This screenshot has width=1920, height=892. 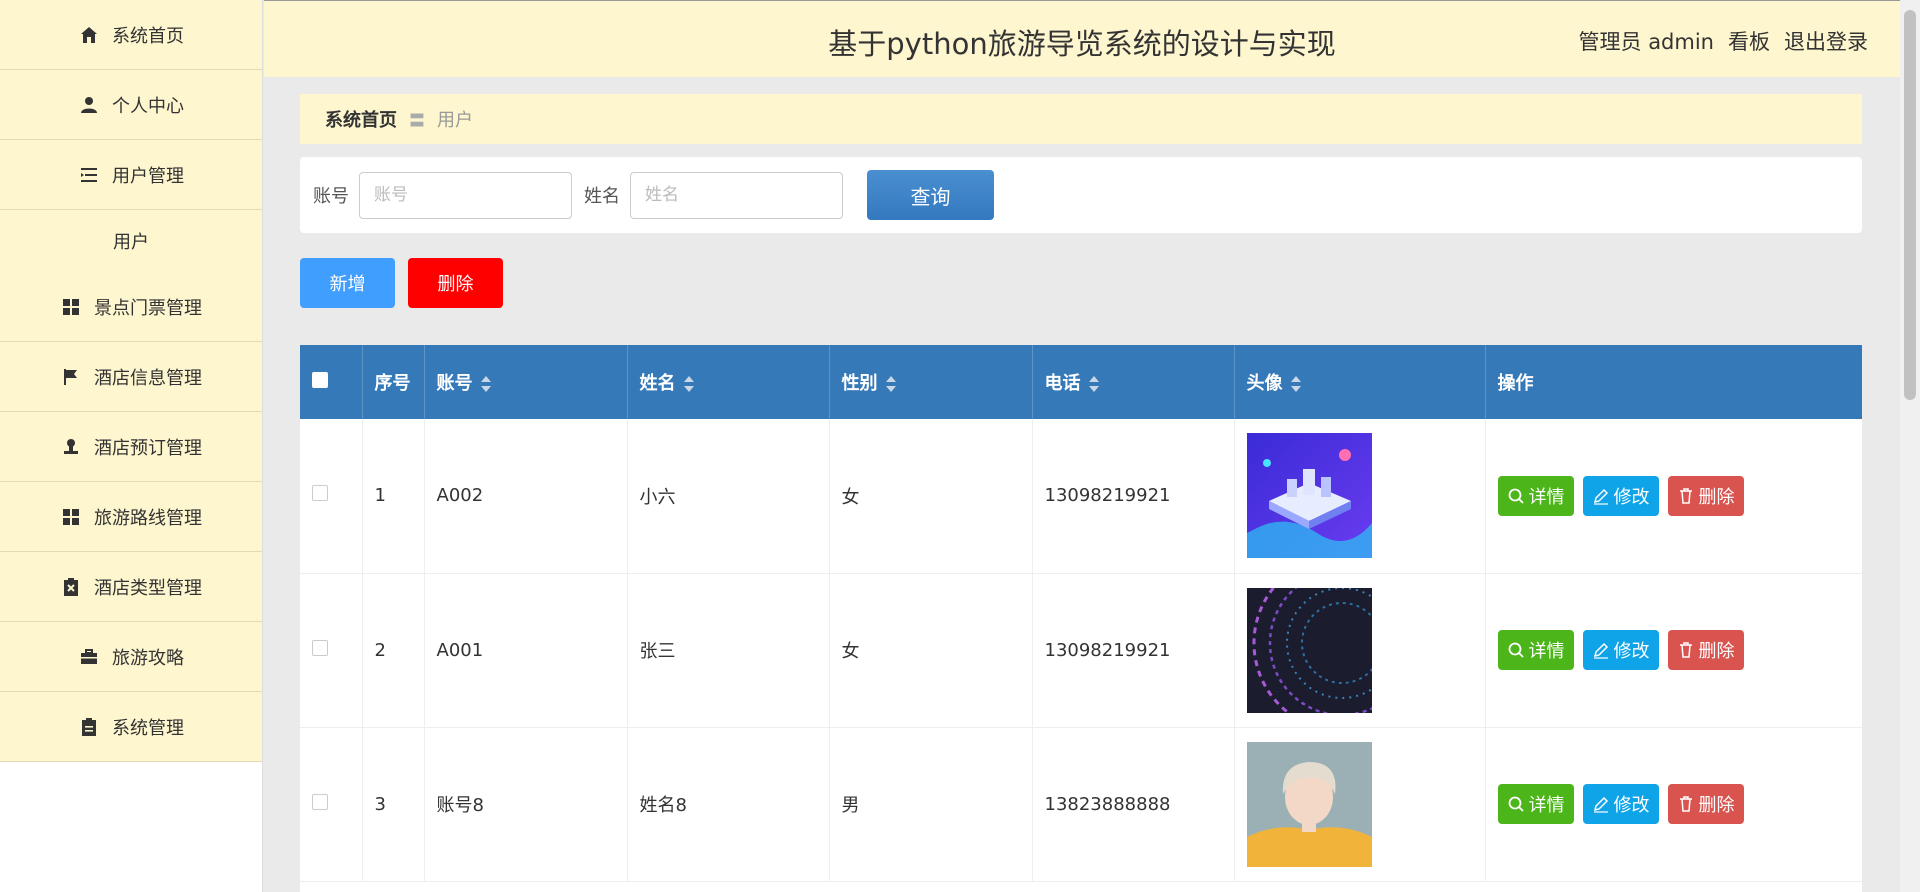 What do you see at coordinates (1360, 382) in the screenshot?
I see `column-header-avatar: 头像` at bounding box center [1360, 382].